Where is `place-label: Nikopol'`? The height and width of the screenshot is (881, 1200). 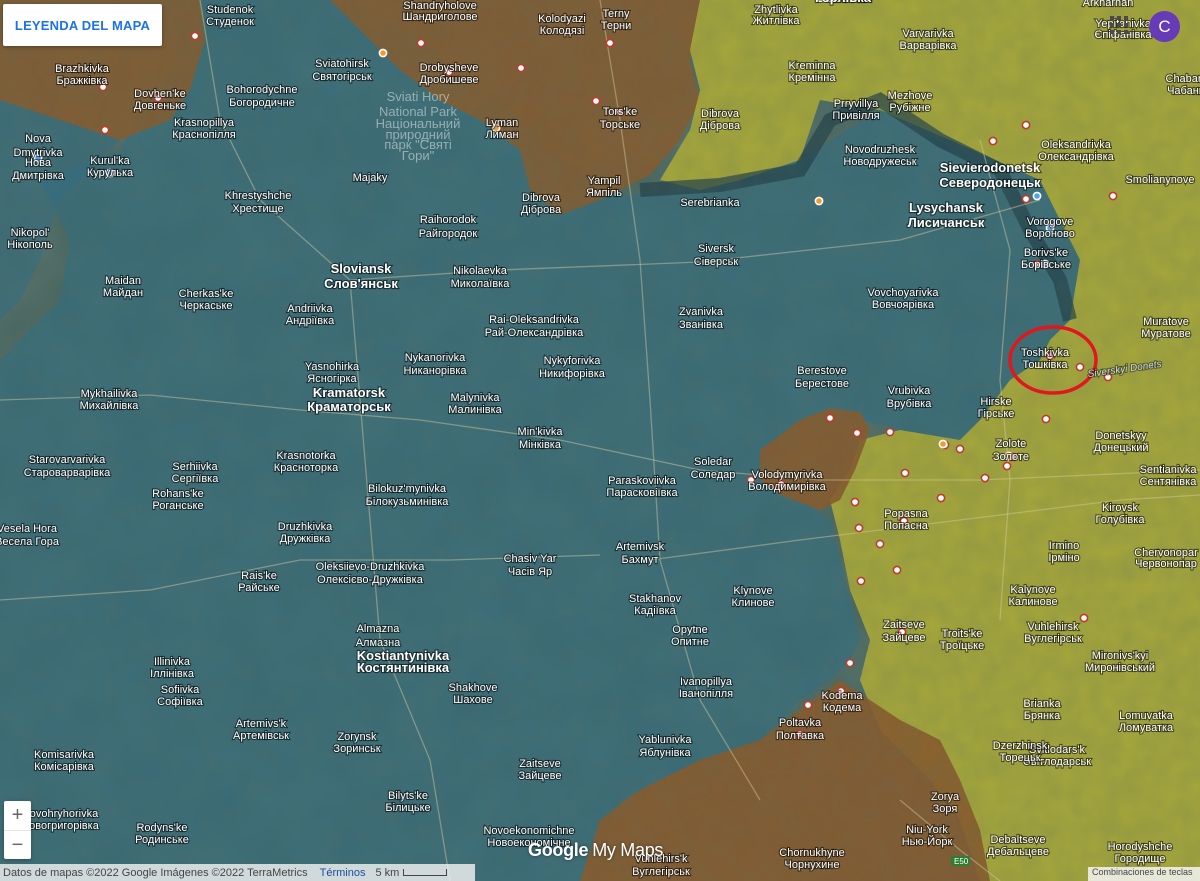 place-label: Nikopol' is located at coordinates (30, 233).